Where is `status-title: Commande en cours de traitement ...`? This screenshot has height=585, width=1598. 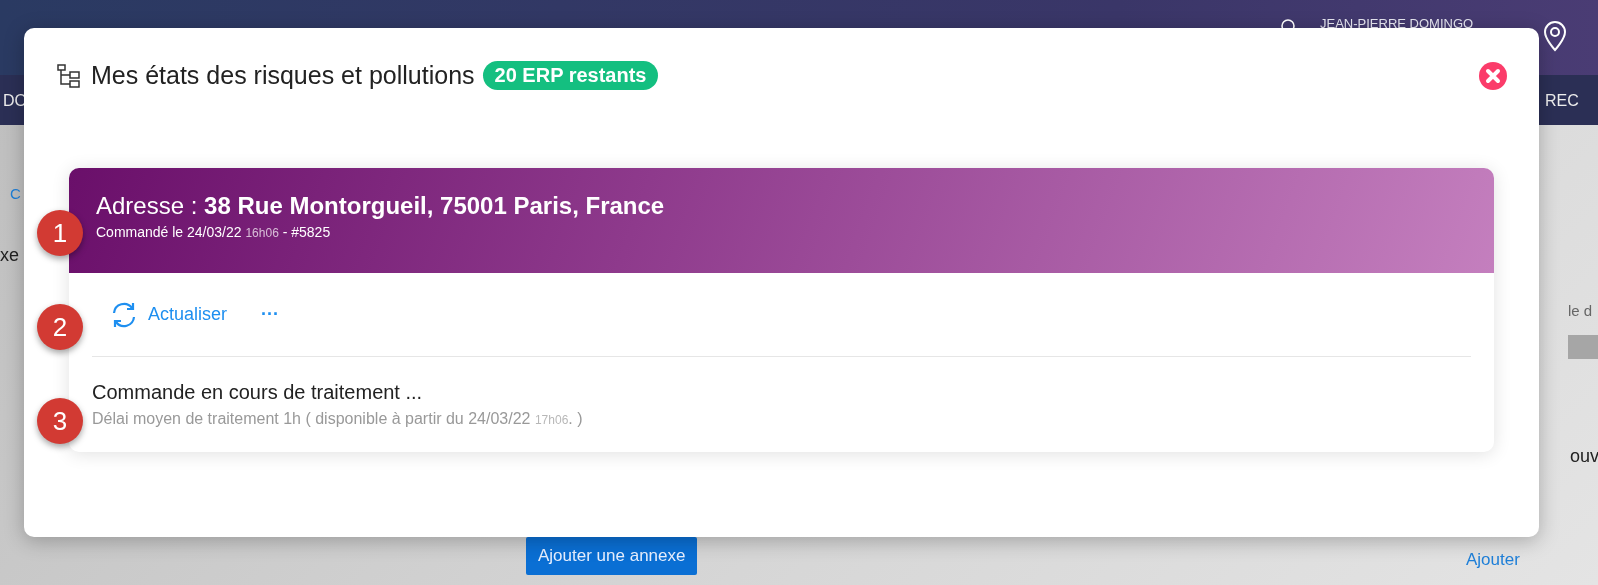 status-title: Commande en cours de traitement ... is located at coordinates (258, 392).